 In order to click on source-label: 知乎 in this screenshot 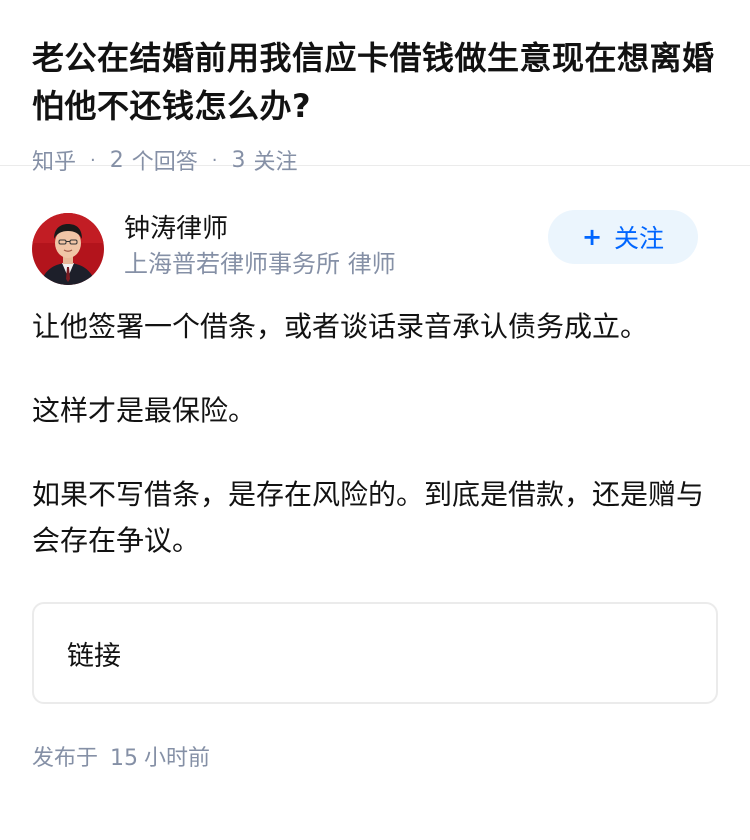, I will do `click(54, 160)`.